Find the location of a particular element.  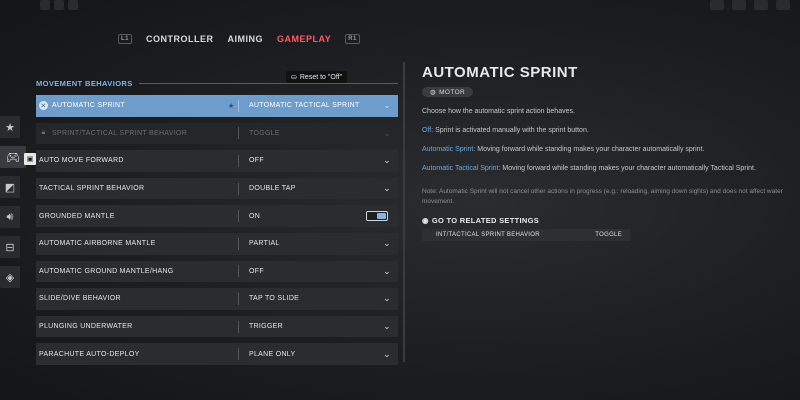

section-divider is located at coordinates (268, 83).